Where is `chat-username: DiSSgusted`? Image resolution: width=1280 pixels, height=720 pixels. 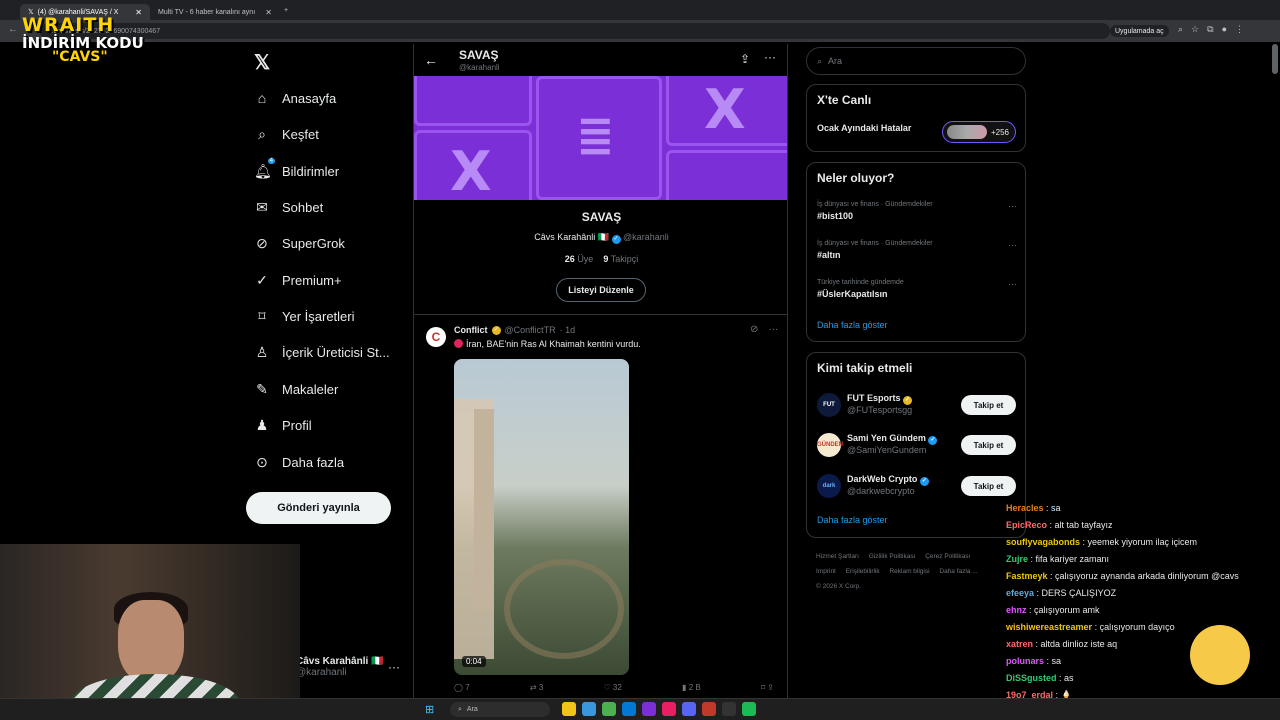
chat-username: DiSSgusted is located at coordinates (1031, 678).